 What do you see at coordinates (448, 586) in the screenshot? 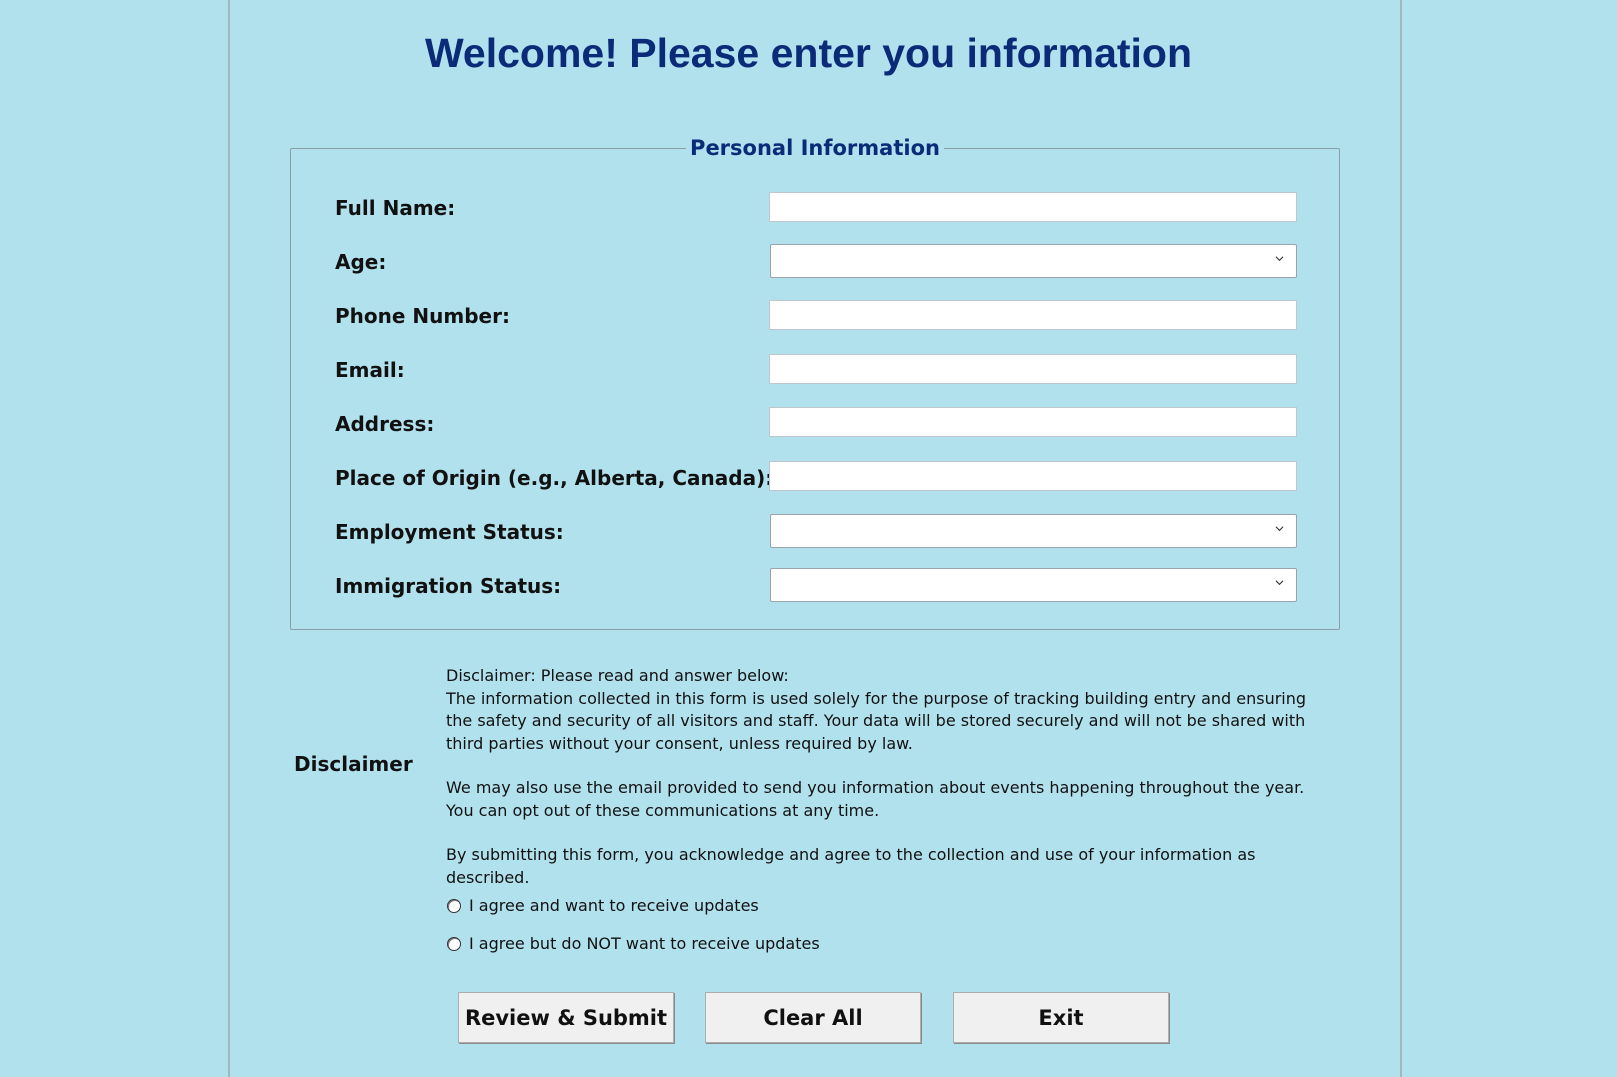
I see `immigration-label: Immigration Status:` at bounding box center [448, 586].